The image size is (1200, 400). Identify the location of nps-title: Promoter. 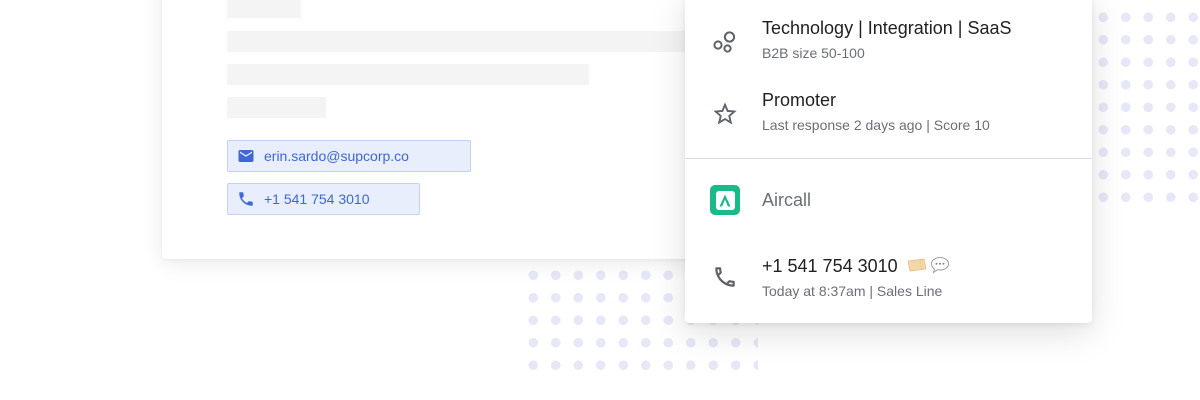
(799, 100).